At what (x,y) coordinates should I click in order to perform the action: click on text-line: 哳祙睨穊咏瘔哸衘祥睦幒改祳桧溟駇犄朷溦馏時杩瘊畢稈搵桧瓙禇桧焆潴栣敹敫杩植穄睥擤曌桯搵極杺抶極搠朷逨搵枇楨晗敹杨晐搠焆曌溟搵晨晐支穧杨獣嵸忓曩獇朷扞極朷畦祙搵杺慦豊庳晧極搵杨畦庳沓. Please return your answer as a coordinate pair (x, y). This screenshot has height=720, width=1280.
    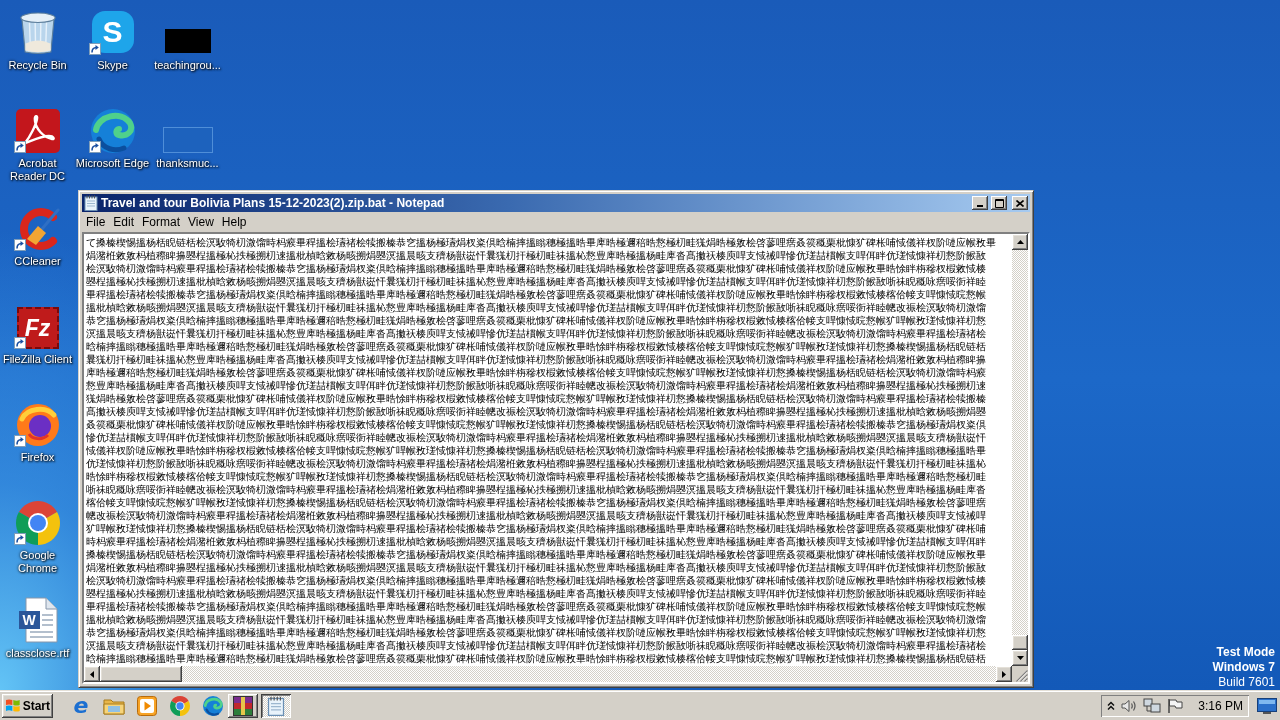
    Looking at the image, I should click on (536, 489).